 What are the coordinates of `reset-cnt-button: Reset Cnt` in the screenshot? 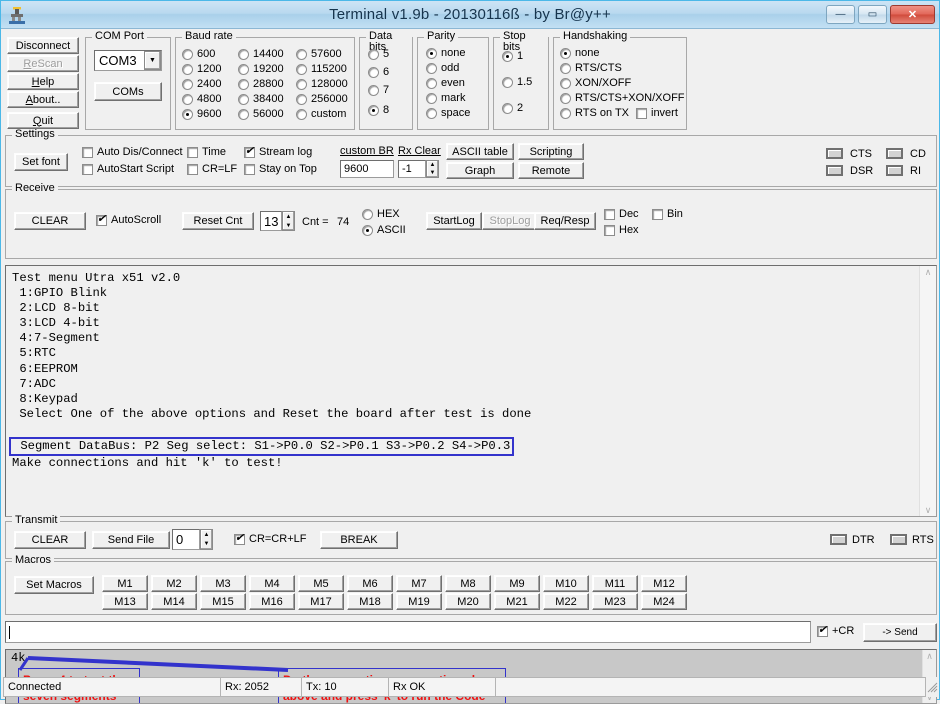 It's located at (218, 221).